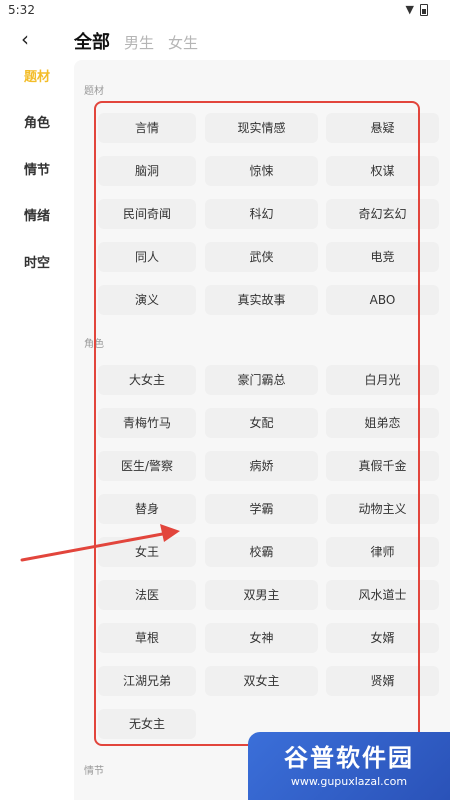 This screenshot has width=450, height=800. What do you see at coordinates (37, 121) in the screenshot?
I see `sidebar-item-role: 角色` at bounding box center [37, 121].